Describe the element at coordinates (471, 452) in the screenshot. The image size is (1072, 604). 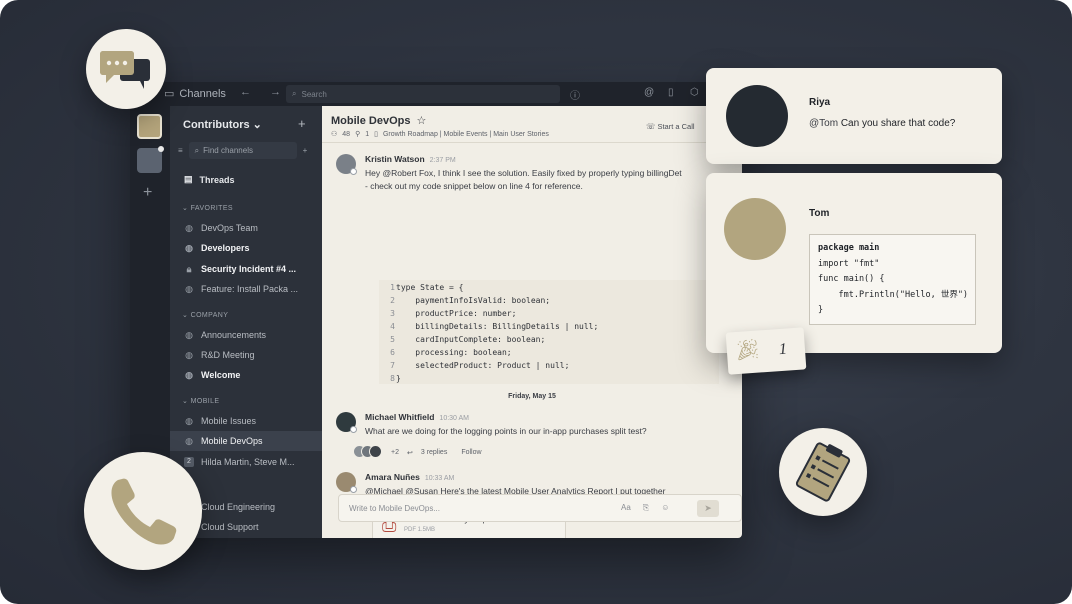
I see `follow-button: Follow` at that location.